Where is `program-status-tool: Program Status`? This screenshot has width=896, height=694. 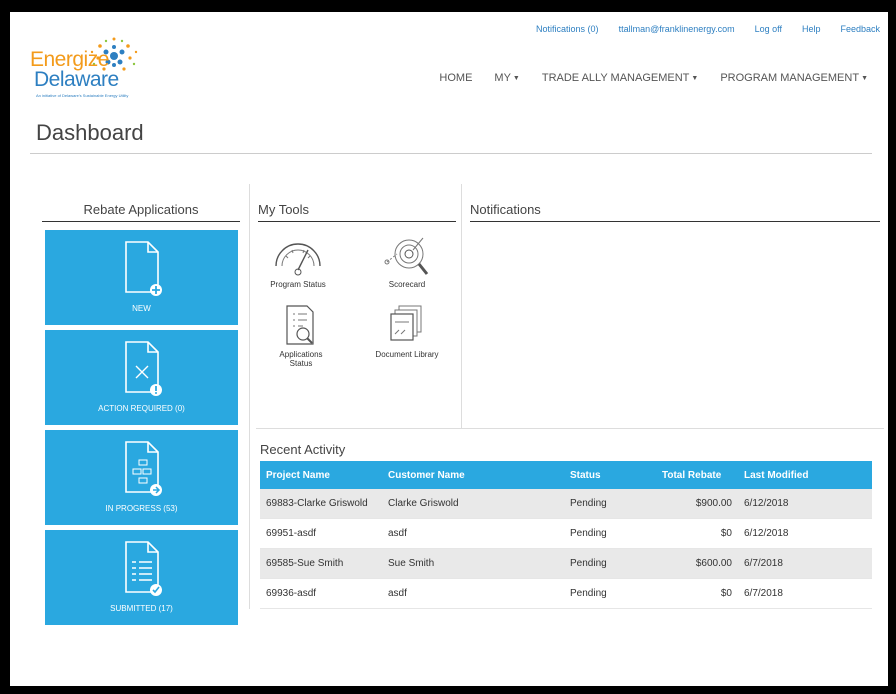 program-status-tool: Program Status is located at coordinates (298, 261).